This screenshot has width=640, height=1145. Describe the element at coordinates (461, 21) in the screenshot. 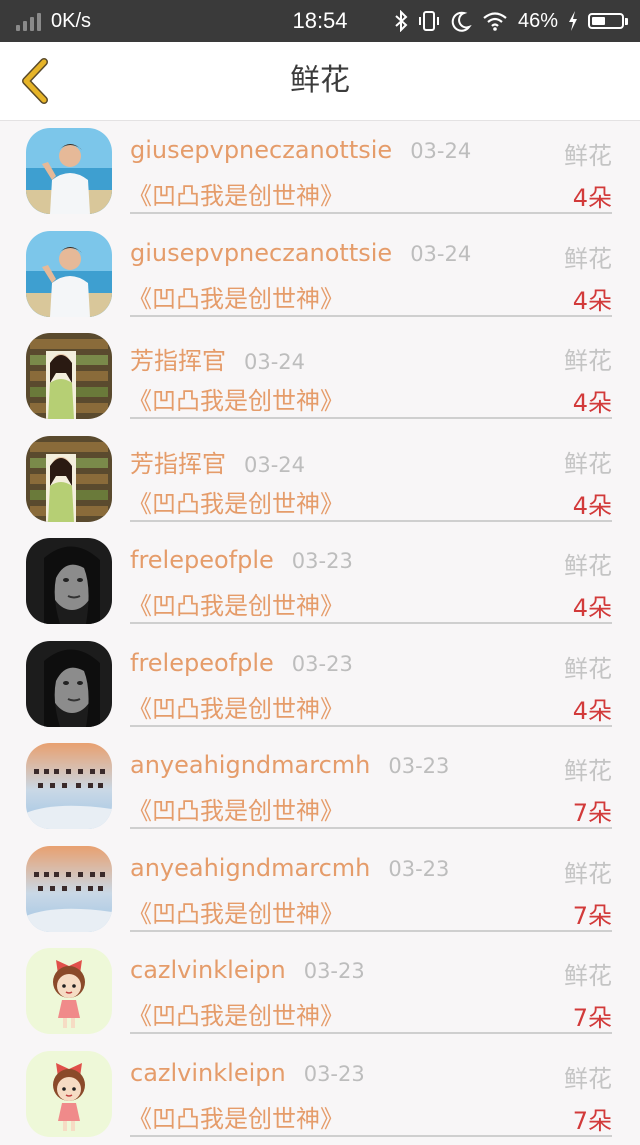

I see `moon-icon` at that location.